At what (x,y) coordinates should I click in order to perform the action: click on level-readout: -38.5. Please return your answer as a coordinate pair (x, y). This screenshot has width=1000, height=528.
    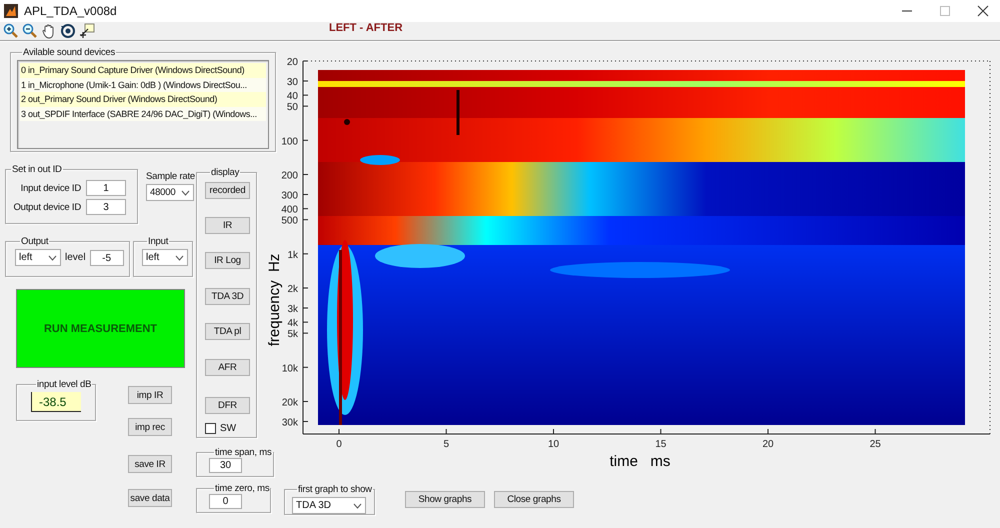
    Looking at the image, I should click on (56, 402).